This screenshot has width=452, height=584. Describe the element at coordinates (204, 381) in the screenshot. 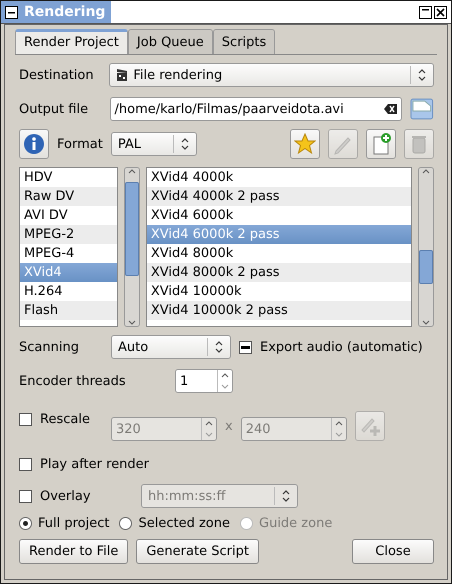

I see `number-spinbox: 1` at that location.